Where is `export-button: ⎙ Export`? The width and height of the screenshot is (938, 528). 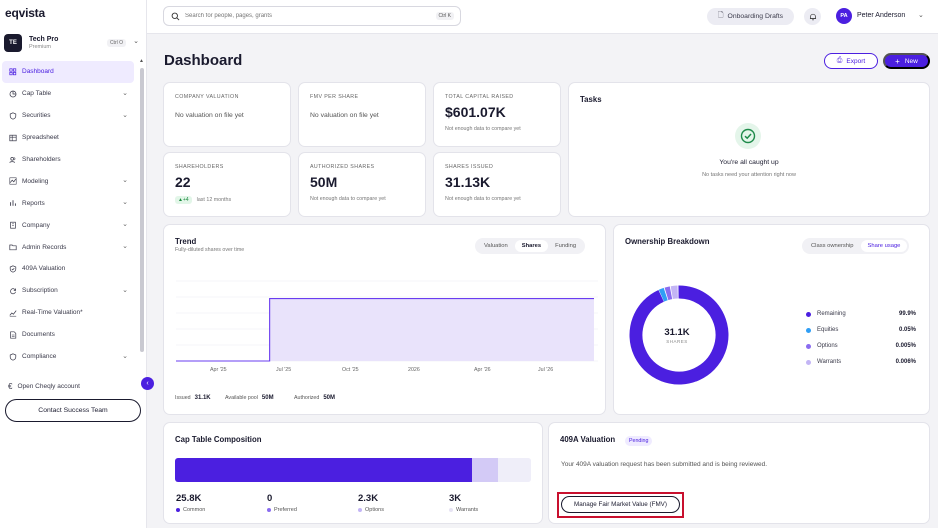
export-button: ⎙ Export is located at coordinates (851, 61).